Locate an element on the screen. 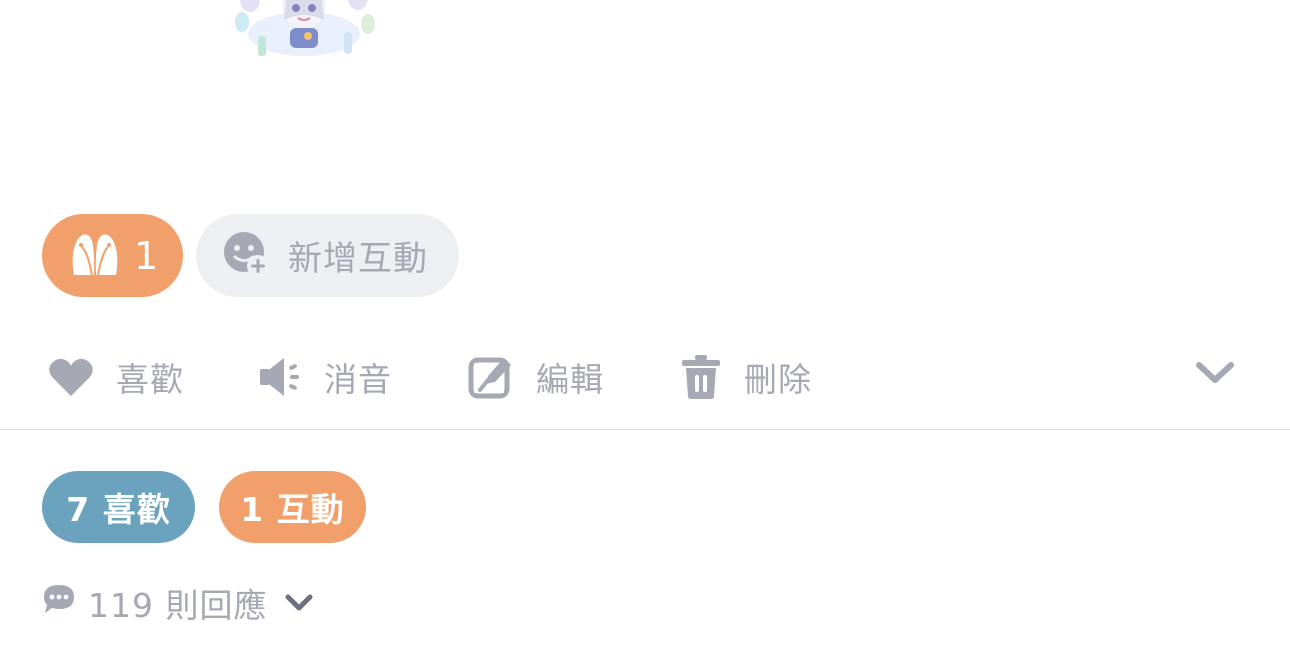 The width and height of the screenshot is (1290, 660). mute-button: 消音 is located at coordinates (325, 377).